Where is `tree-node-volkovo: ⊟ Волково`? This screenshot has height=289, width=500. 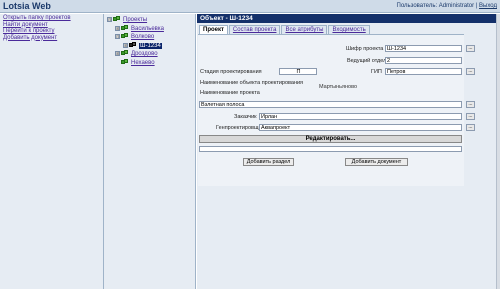 tree-node-volkovo: ⊟ Волково is located at coordinates (149, 37).